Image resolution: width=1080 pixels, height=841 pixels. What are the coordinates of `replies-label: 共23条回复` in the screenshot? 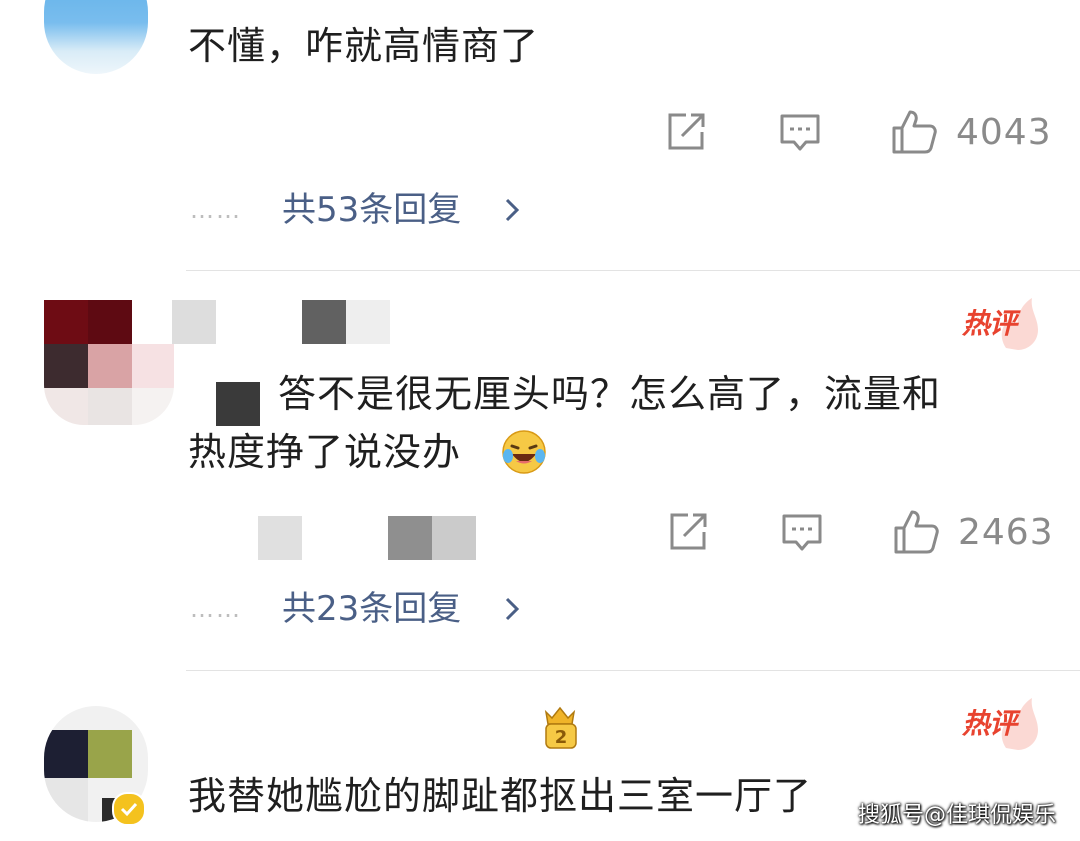 It's located at (372, 609).